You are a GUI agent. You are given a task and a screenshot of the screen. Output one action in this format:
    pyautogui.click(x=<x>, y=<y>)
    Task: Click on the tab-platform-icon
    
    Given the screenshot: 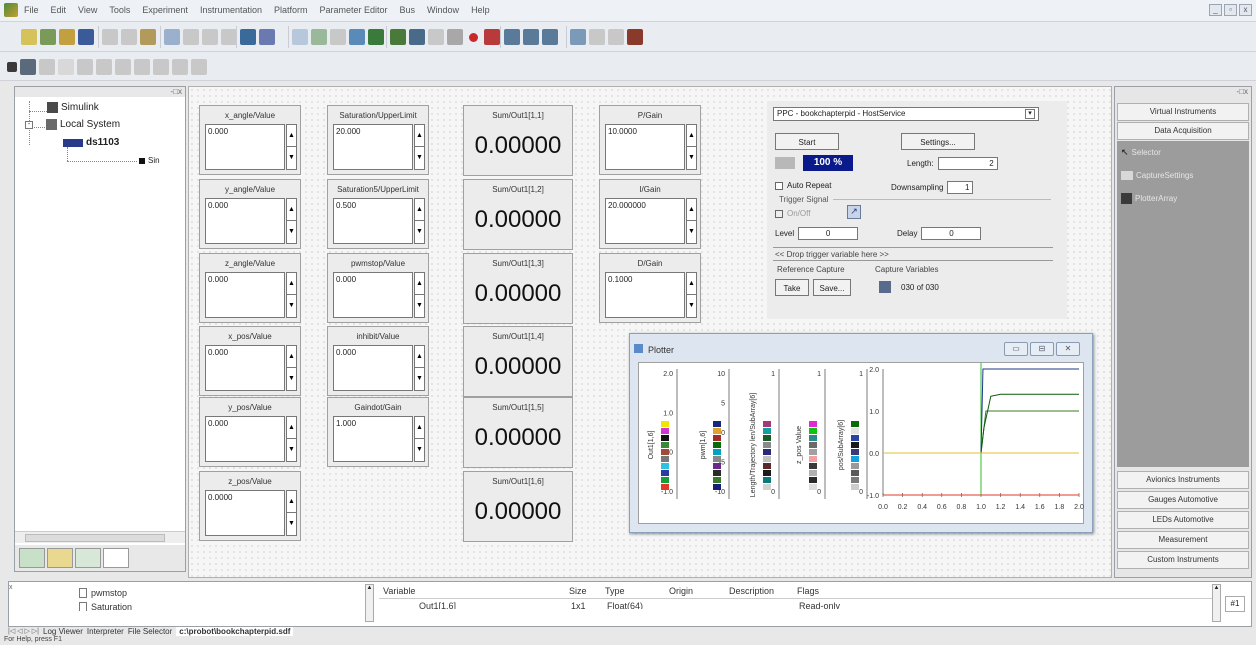 What is the action you would take?
    pyautogui.click(x=32, y=558)
    